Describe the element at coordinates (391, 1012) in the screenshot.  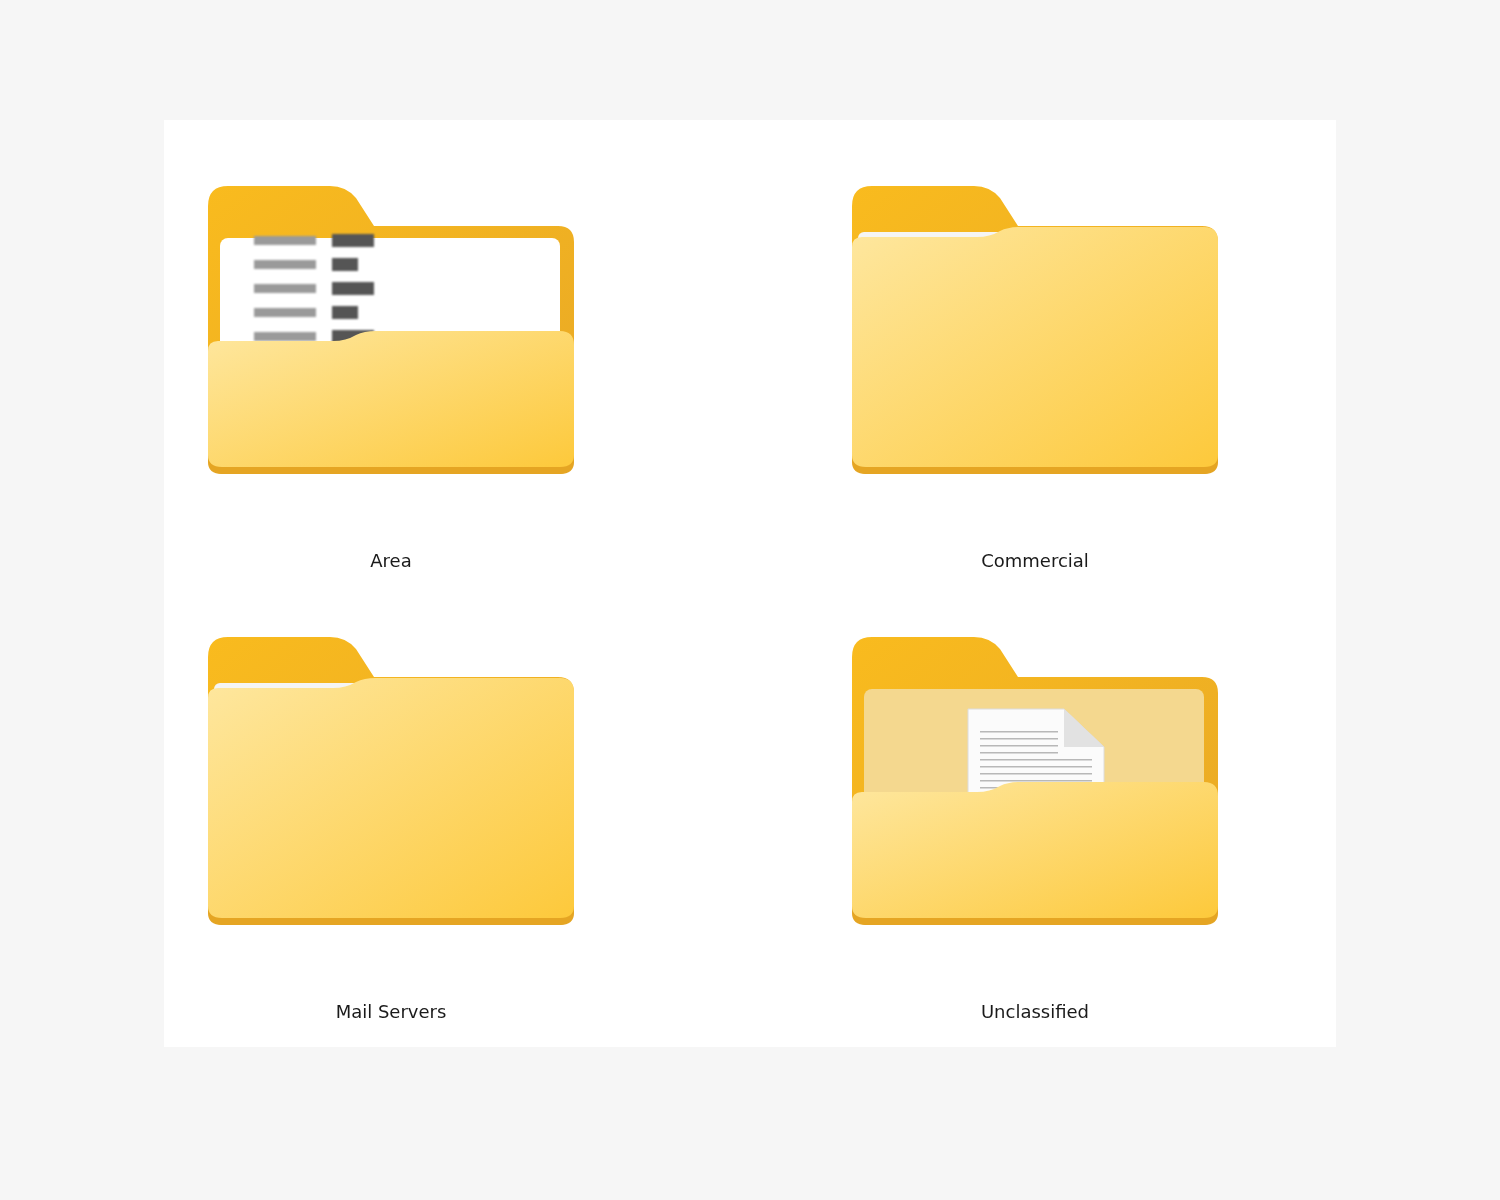
I see `folder-name: Mail Servers` at that location.